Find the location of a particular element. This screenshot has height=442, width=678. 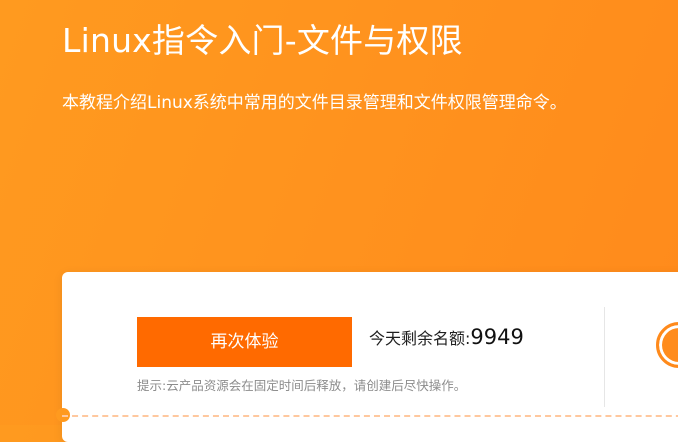

resource-release-hint: 提示:云产品资源会在固定时间后释放，请创建后尽快操作。 is located at coordinates (302, 385).